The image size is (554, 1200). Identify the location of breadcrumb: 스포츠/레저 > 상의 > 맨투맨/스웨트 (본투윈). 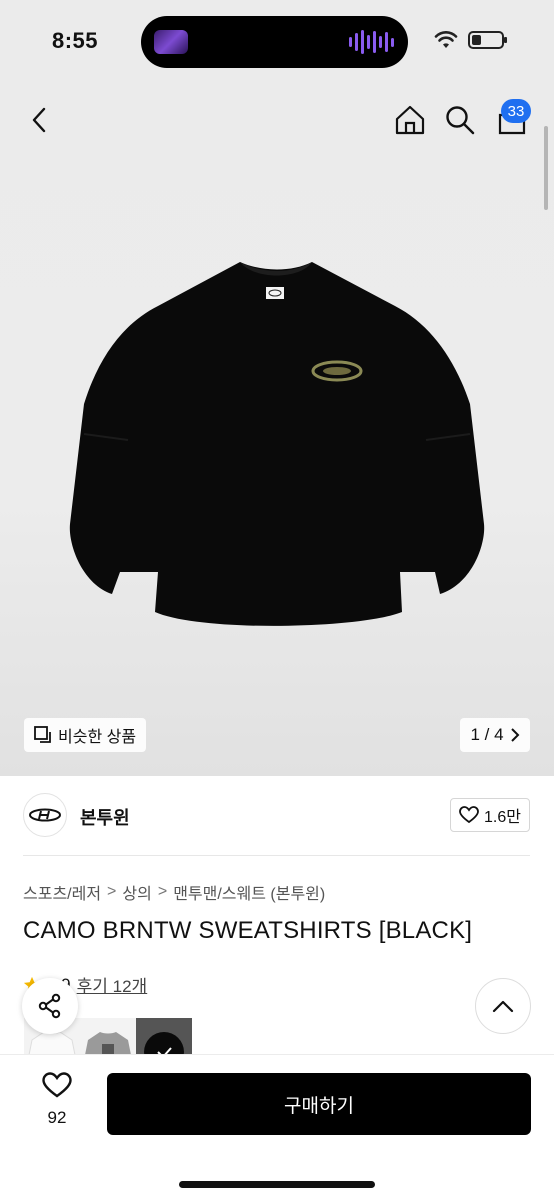
(174, 892).